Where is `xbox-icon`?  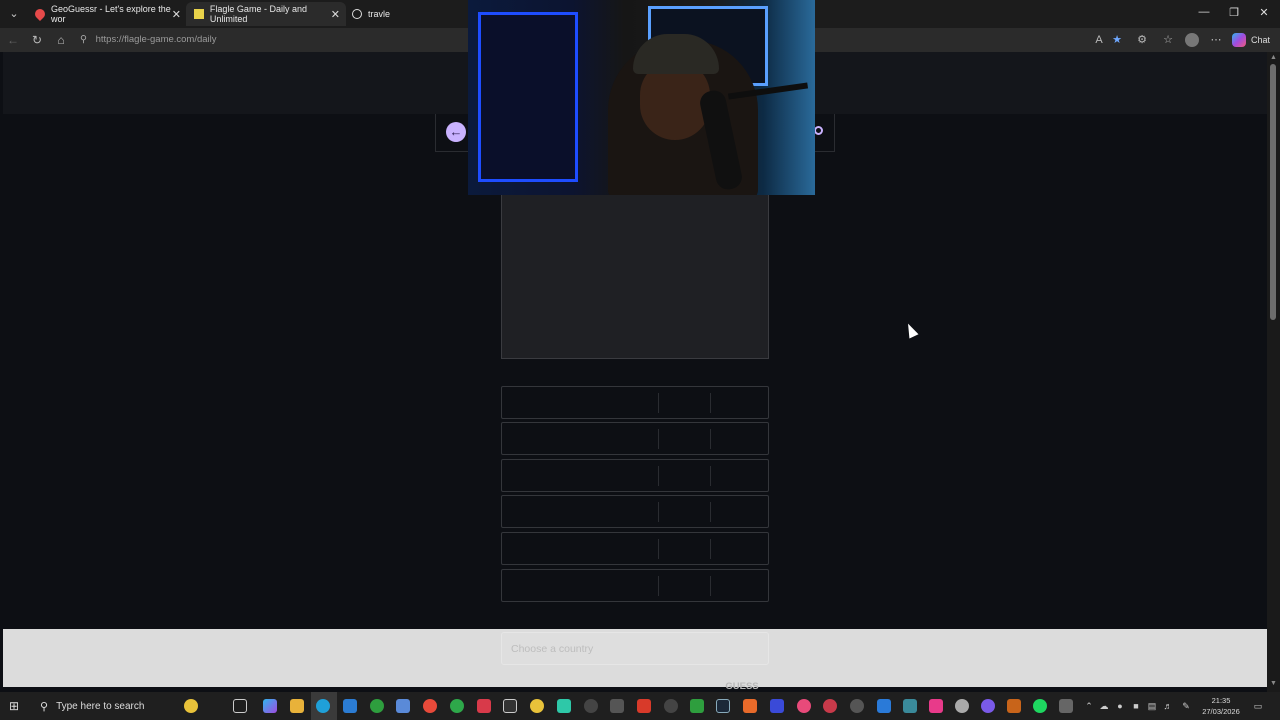 xbox-icon is located at coordinates (377, 706).